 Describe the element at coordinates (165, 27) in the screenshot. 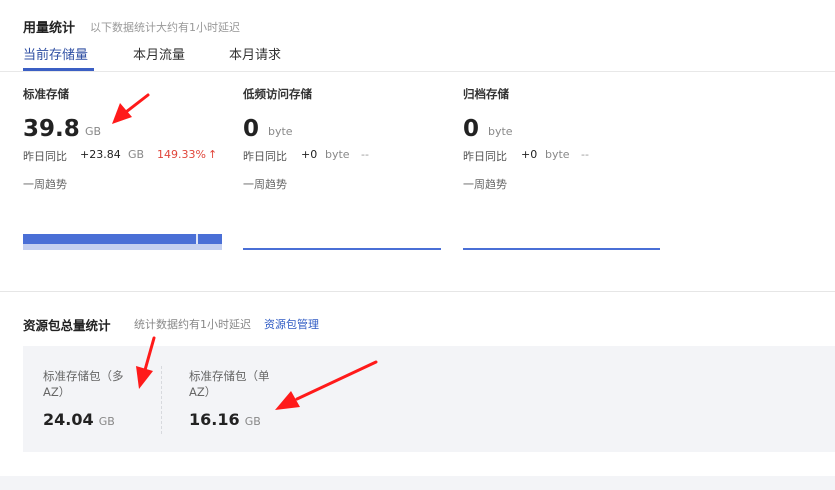

I see `delay-note: 以下数据统计大约有1小时延迟` at that location.